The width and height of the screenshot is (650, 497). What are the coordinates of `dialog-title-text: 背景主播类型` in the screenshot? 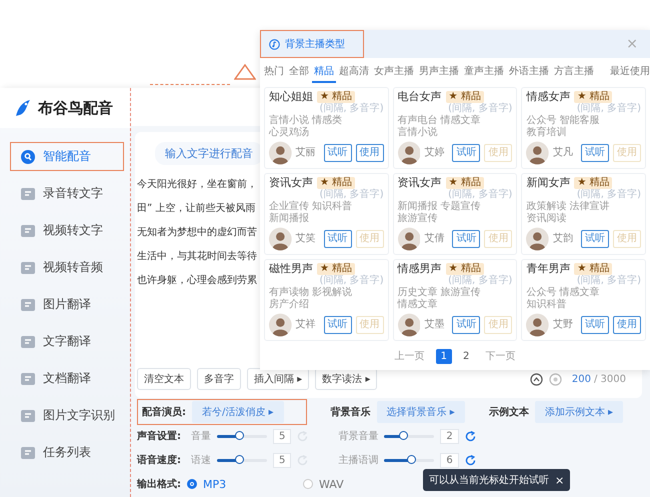 It's located at (315, 44).